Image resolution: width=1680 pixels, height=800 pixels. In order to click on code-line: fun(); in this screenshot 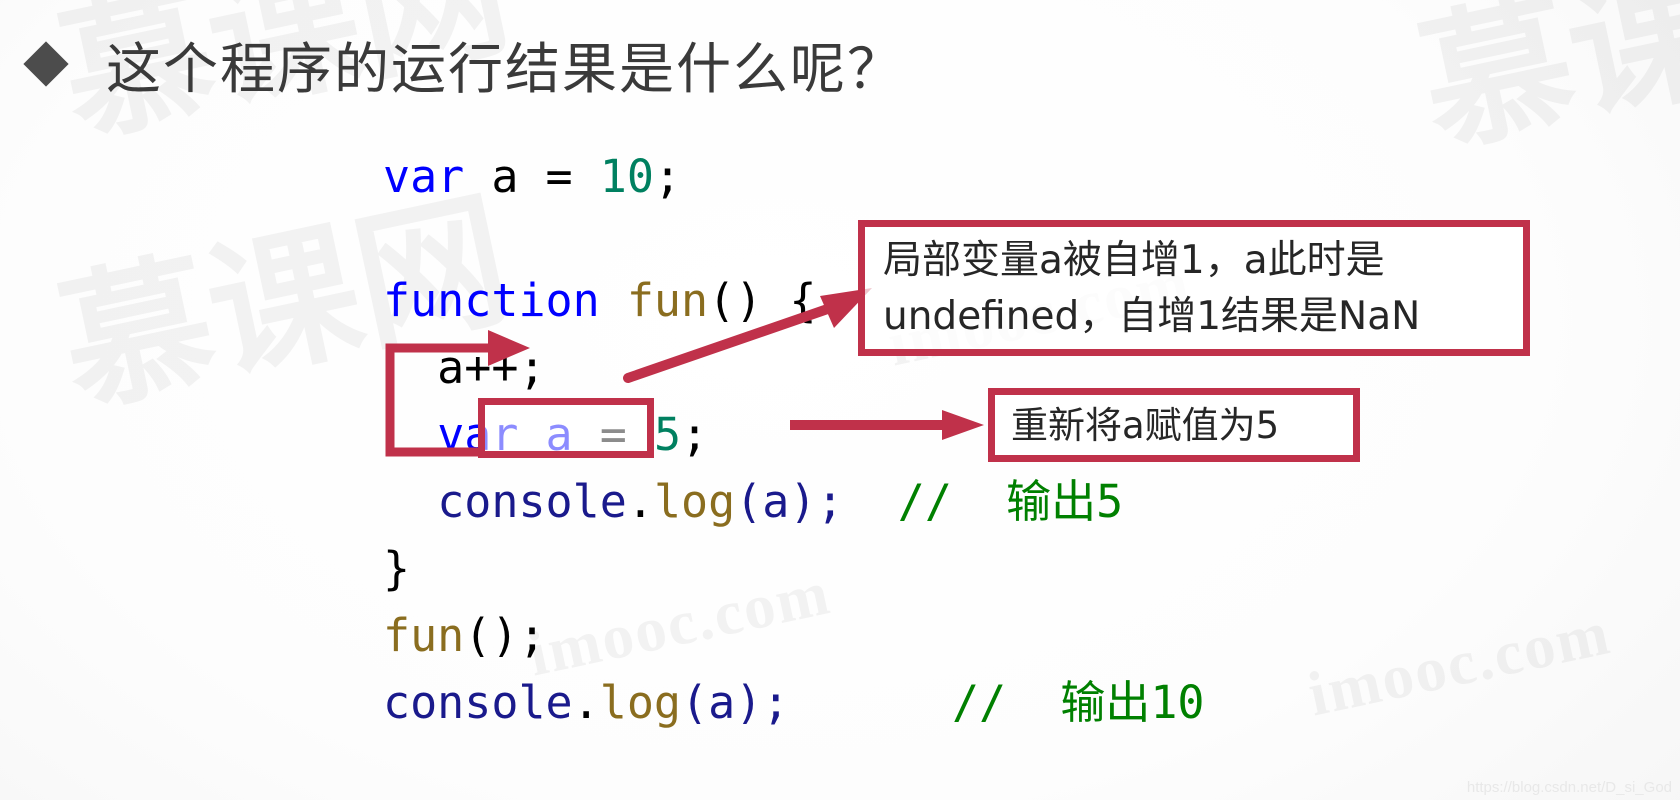, I will do `click(794, 635)`.